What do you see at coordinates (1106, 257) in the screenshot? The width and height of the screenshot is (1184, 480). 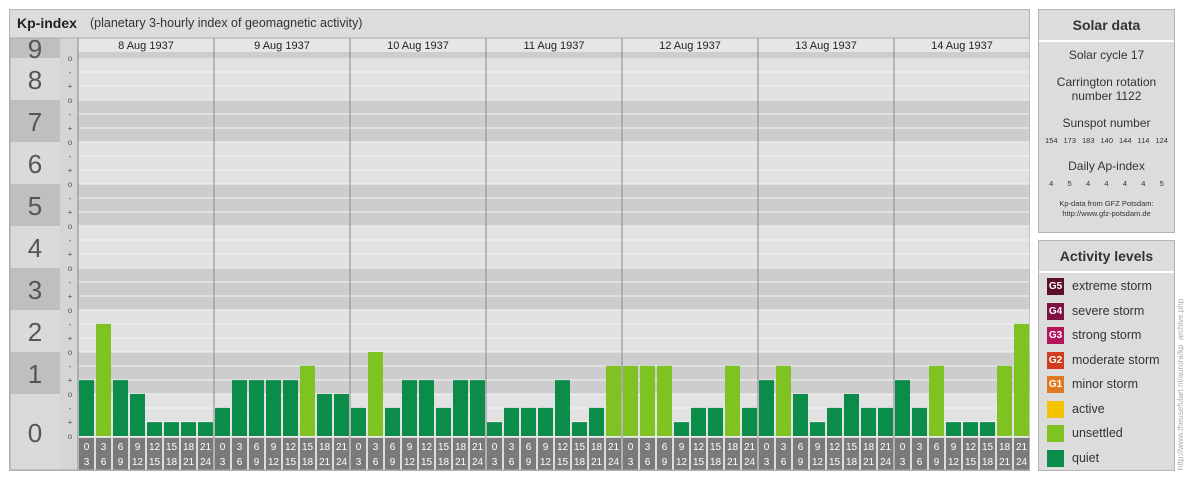 I see `activity-levels-title: Activity levels` at bounding box center [1106, 257].